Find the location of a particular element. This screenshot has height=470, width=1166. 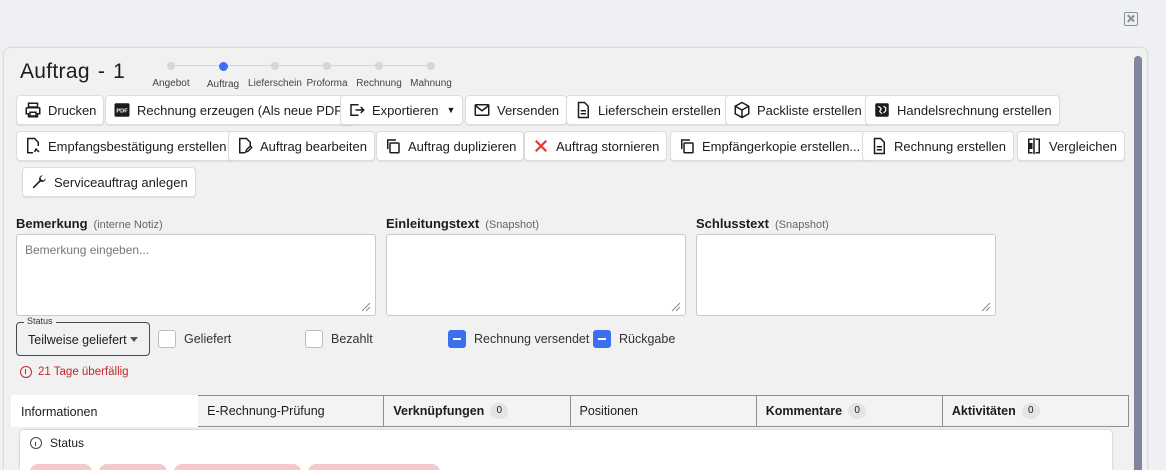

closing-hint: (Snapshot) is located at coordinates (801, 225).